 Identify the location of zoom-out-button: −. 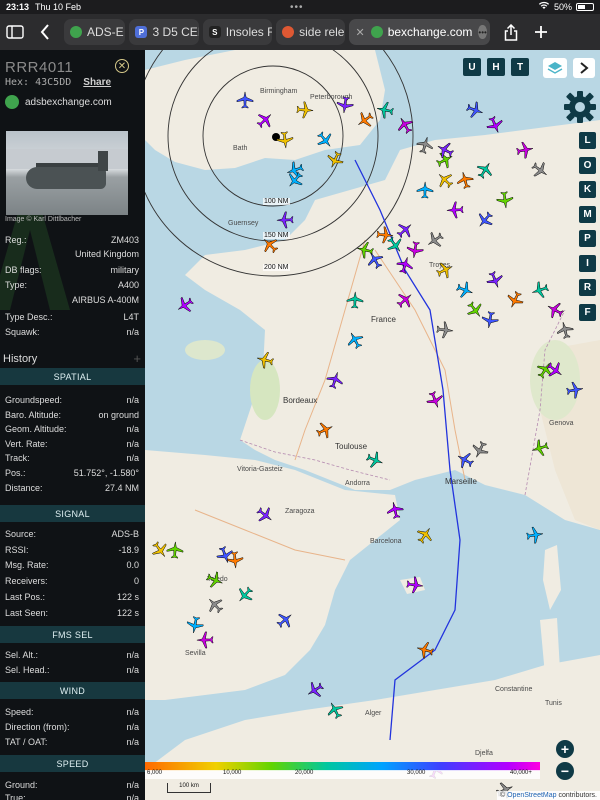
(565, 771).